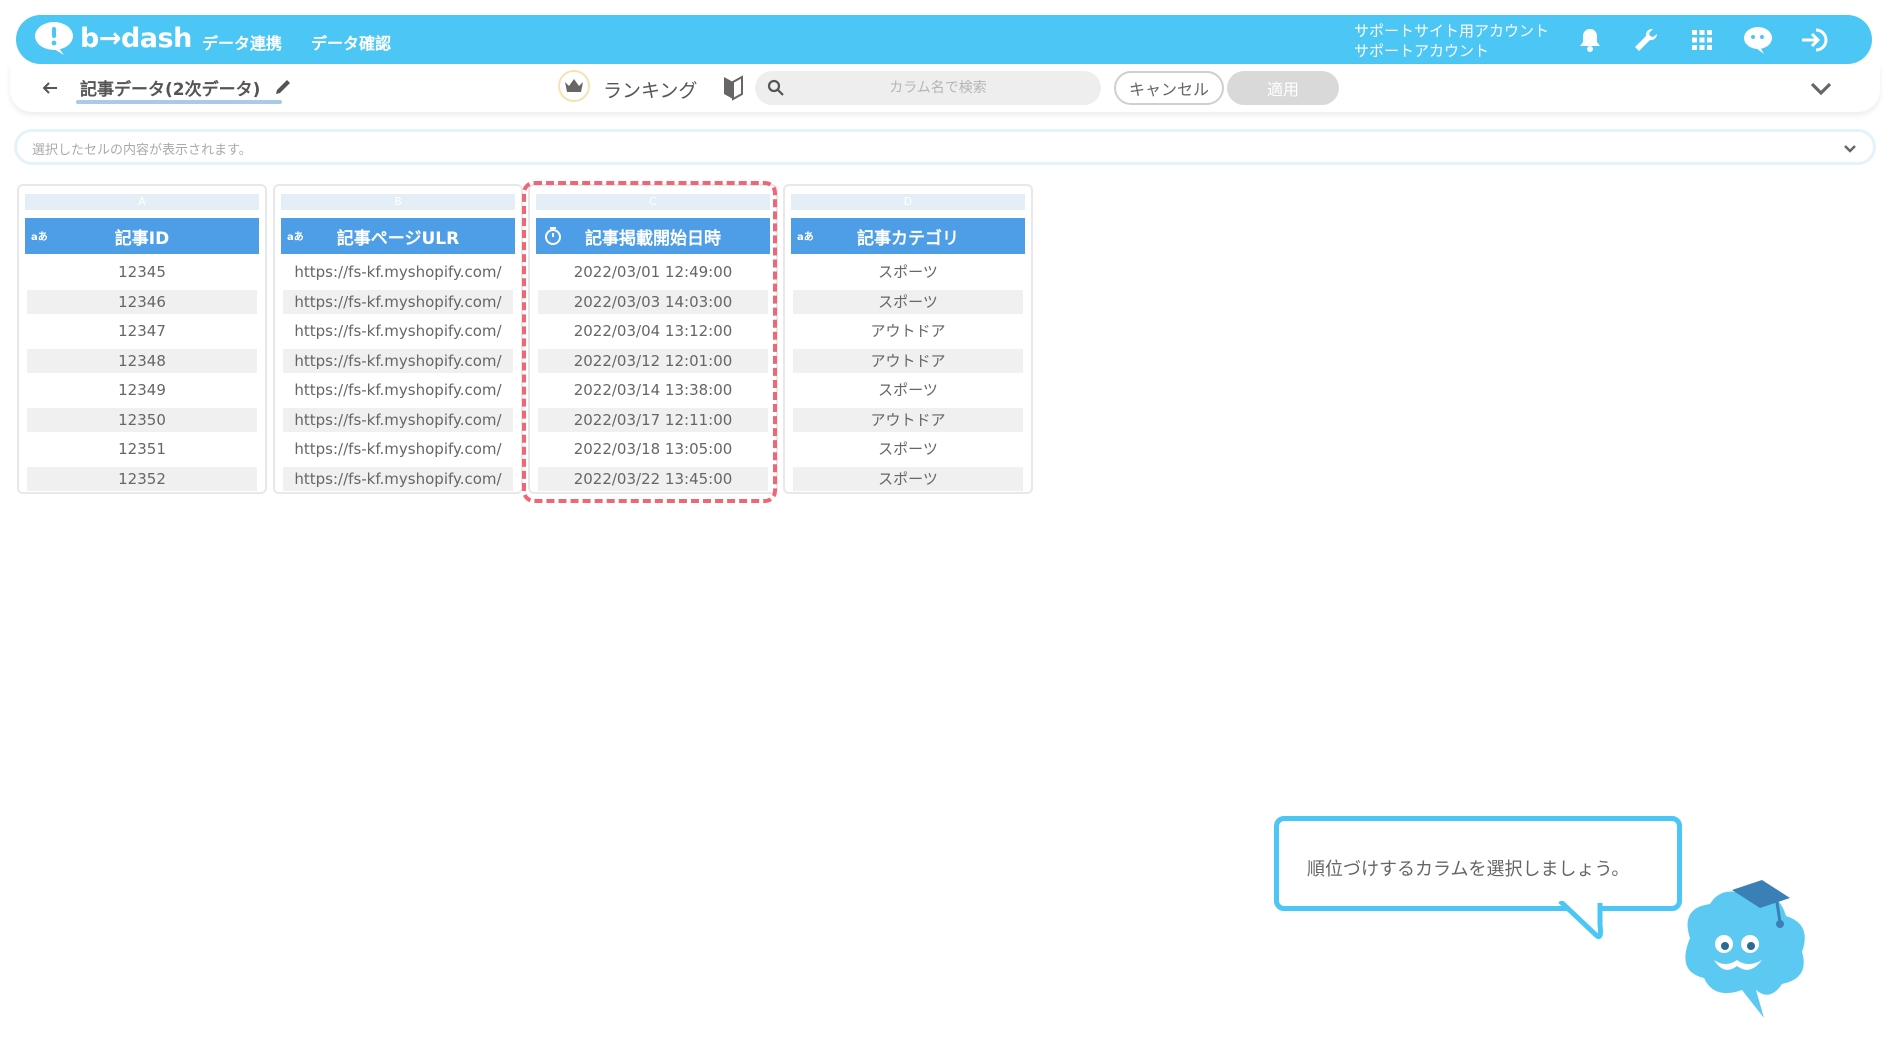  I want to click on column-header: aあ 記事ID, so click(142, 236).